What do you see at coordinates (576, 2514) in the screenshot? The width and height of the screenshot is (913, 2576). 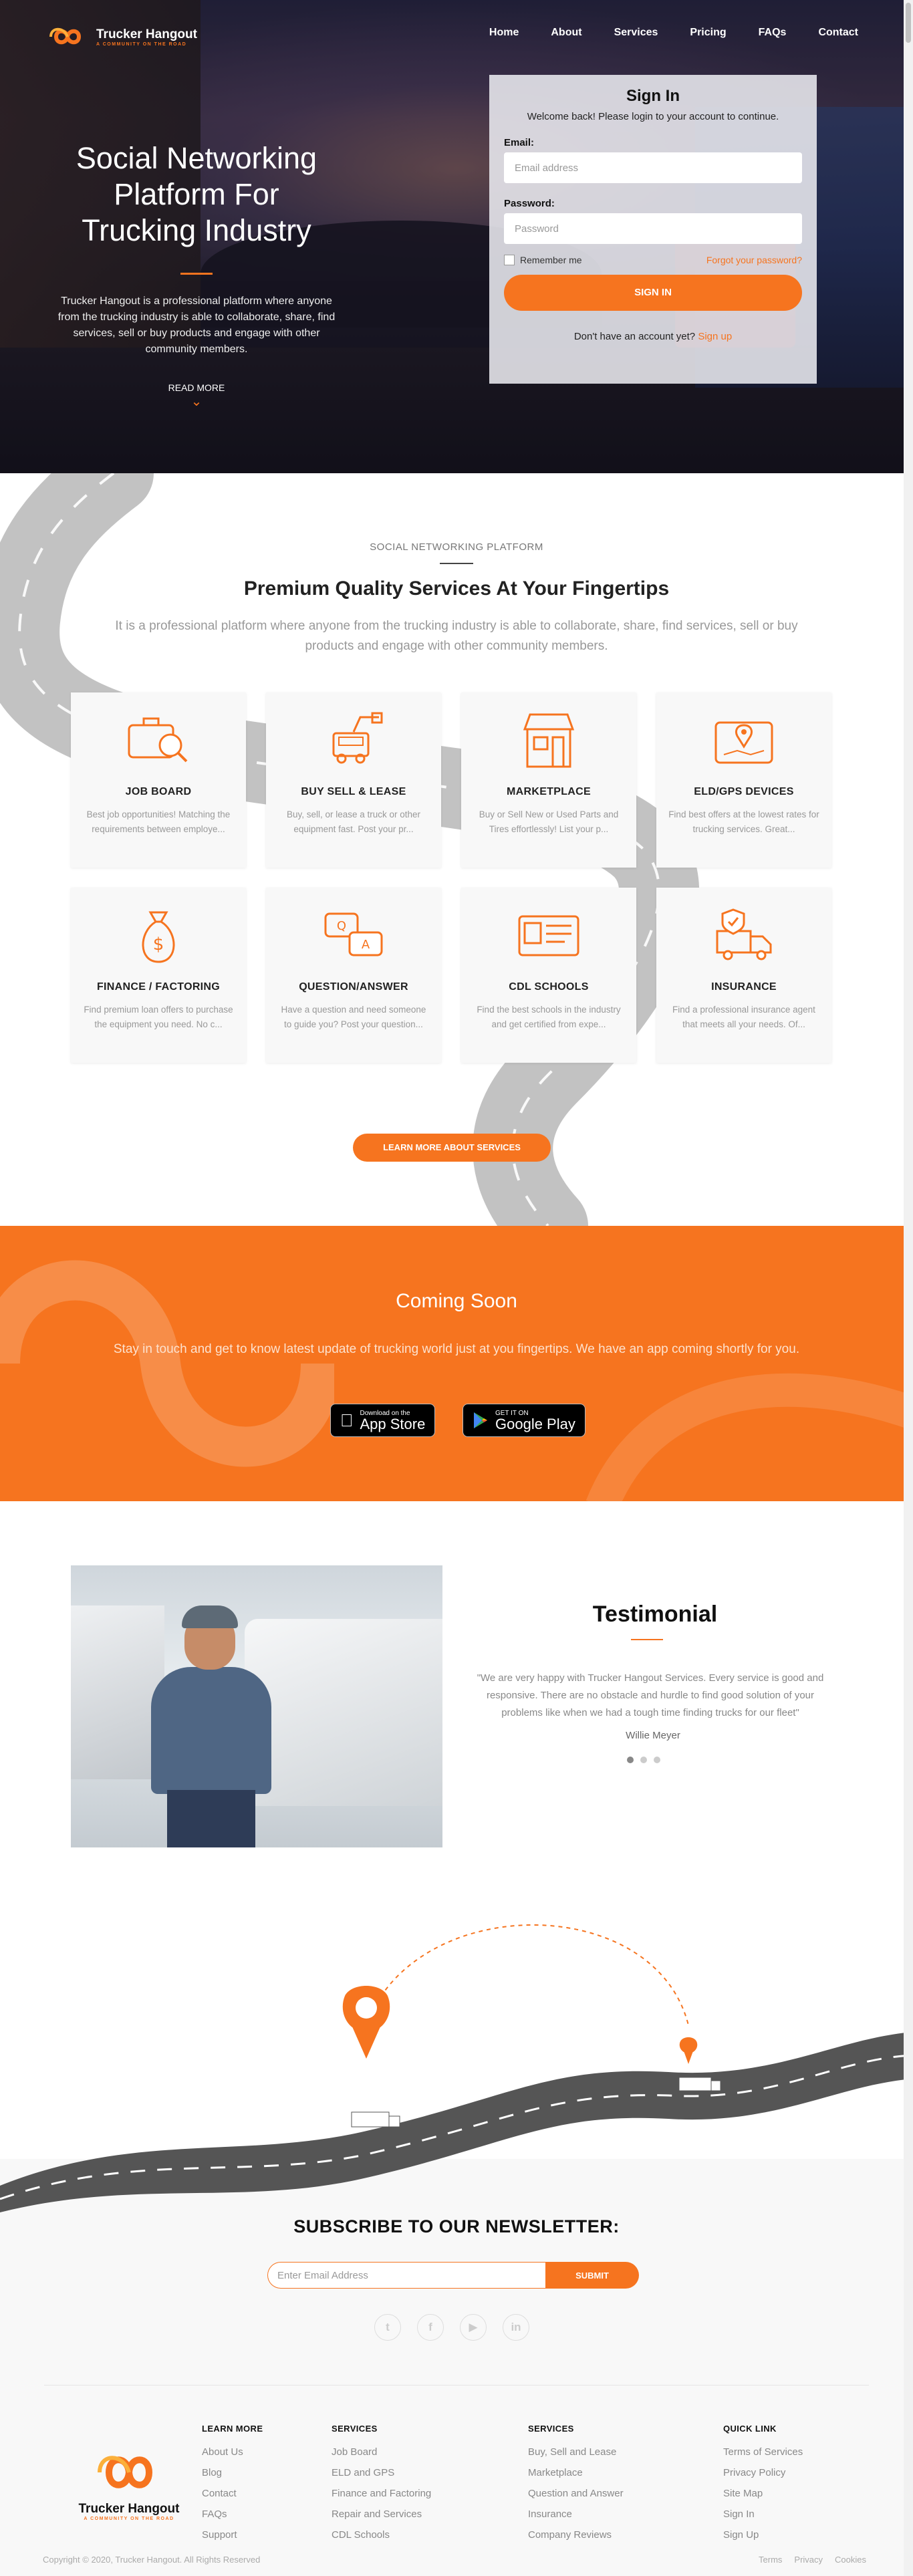 I see `footer-link: Insurance` at bounding box center [576, 2514].